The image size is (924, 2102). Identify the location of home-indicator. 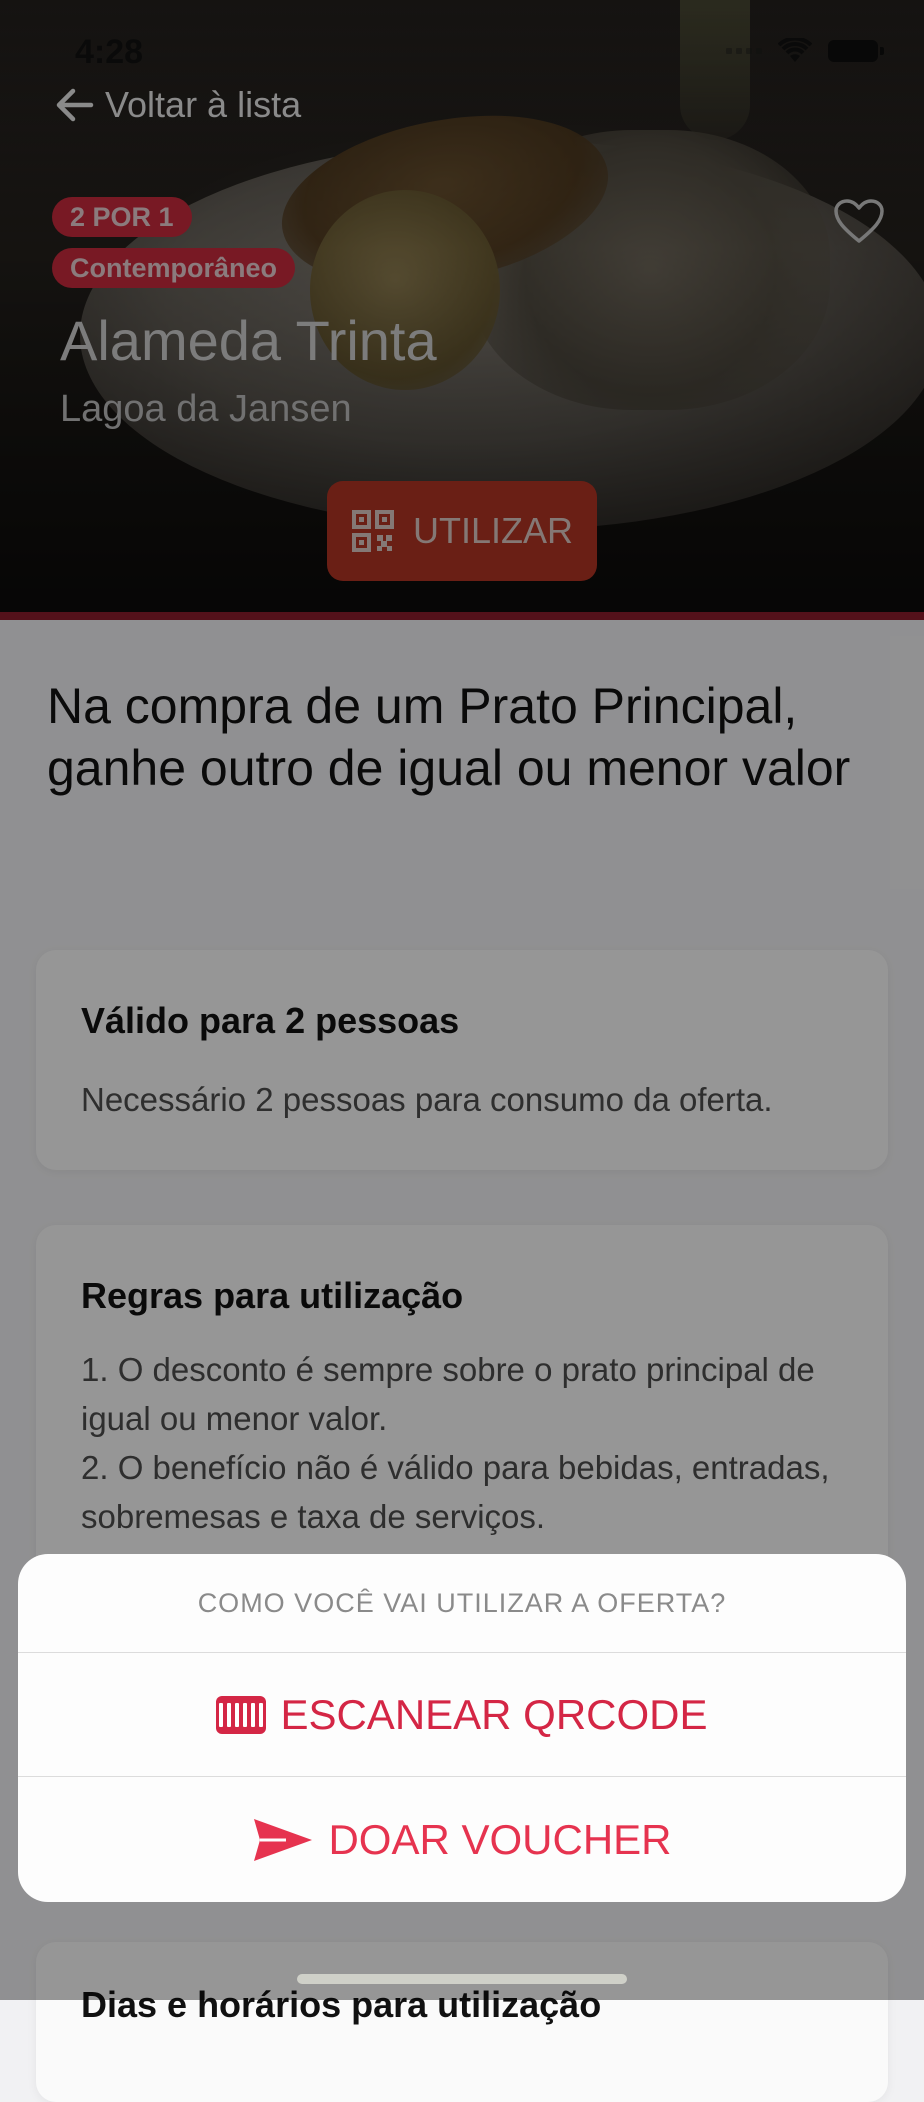
(462, 1979).